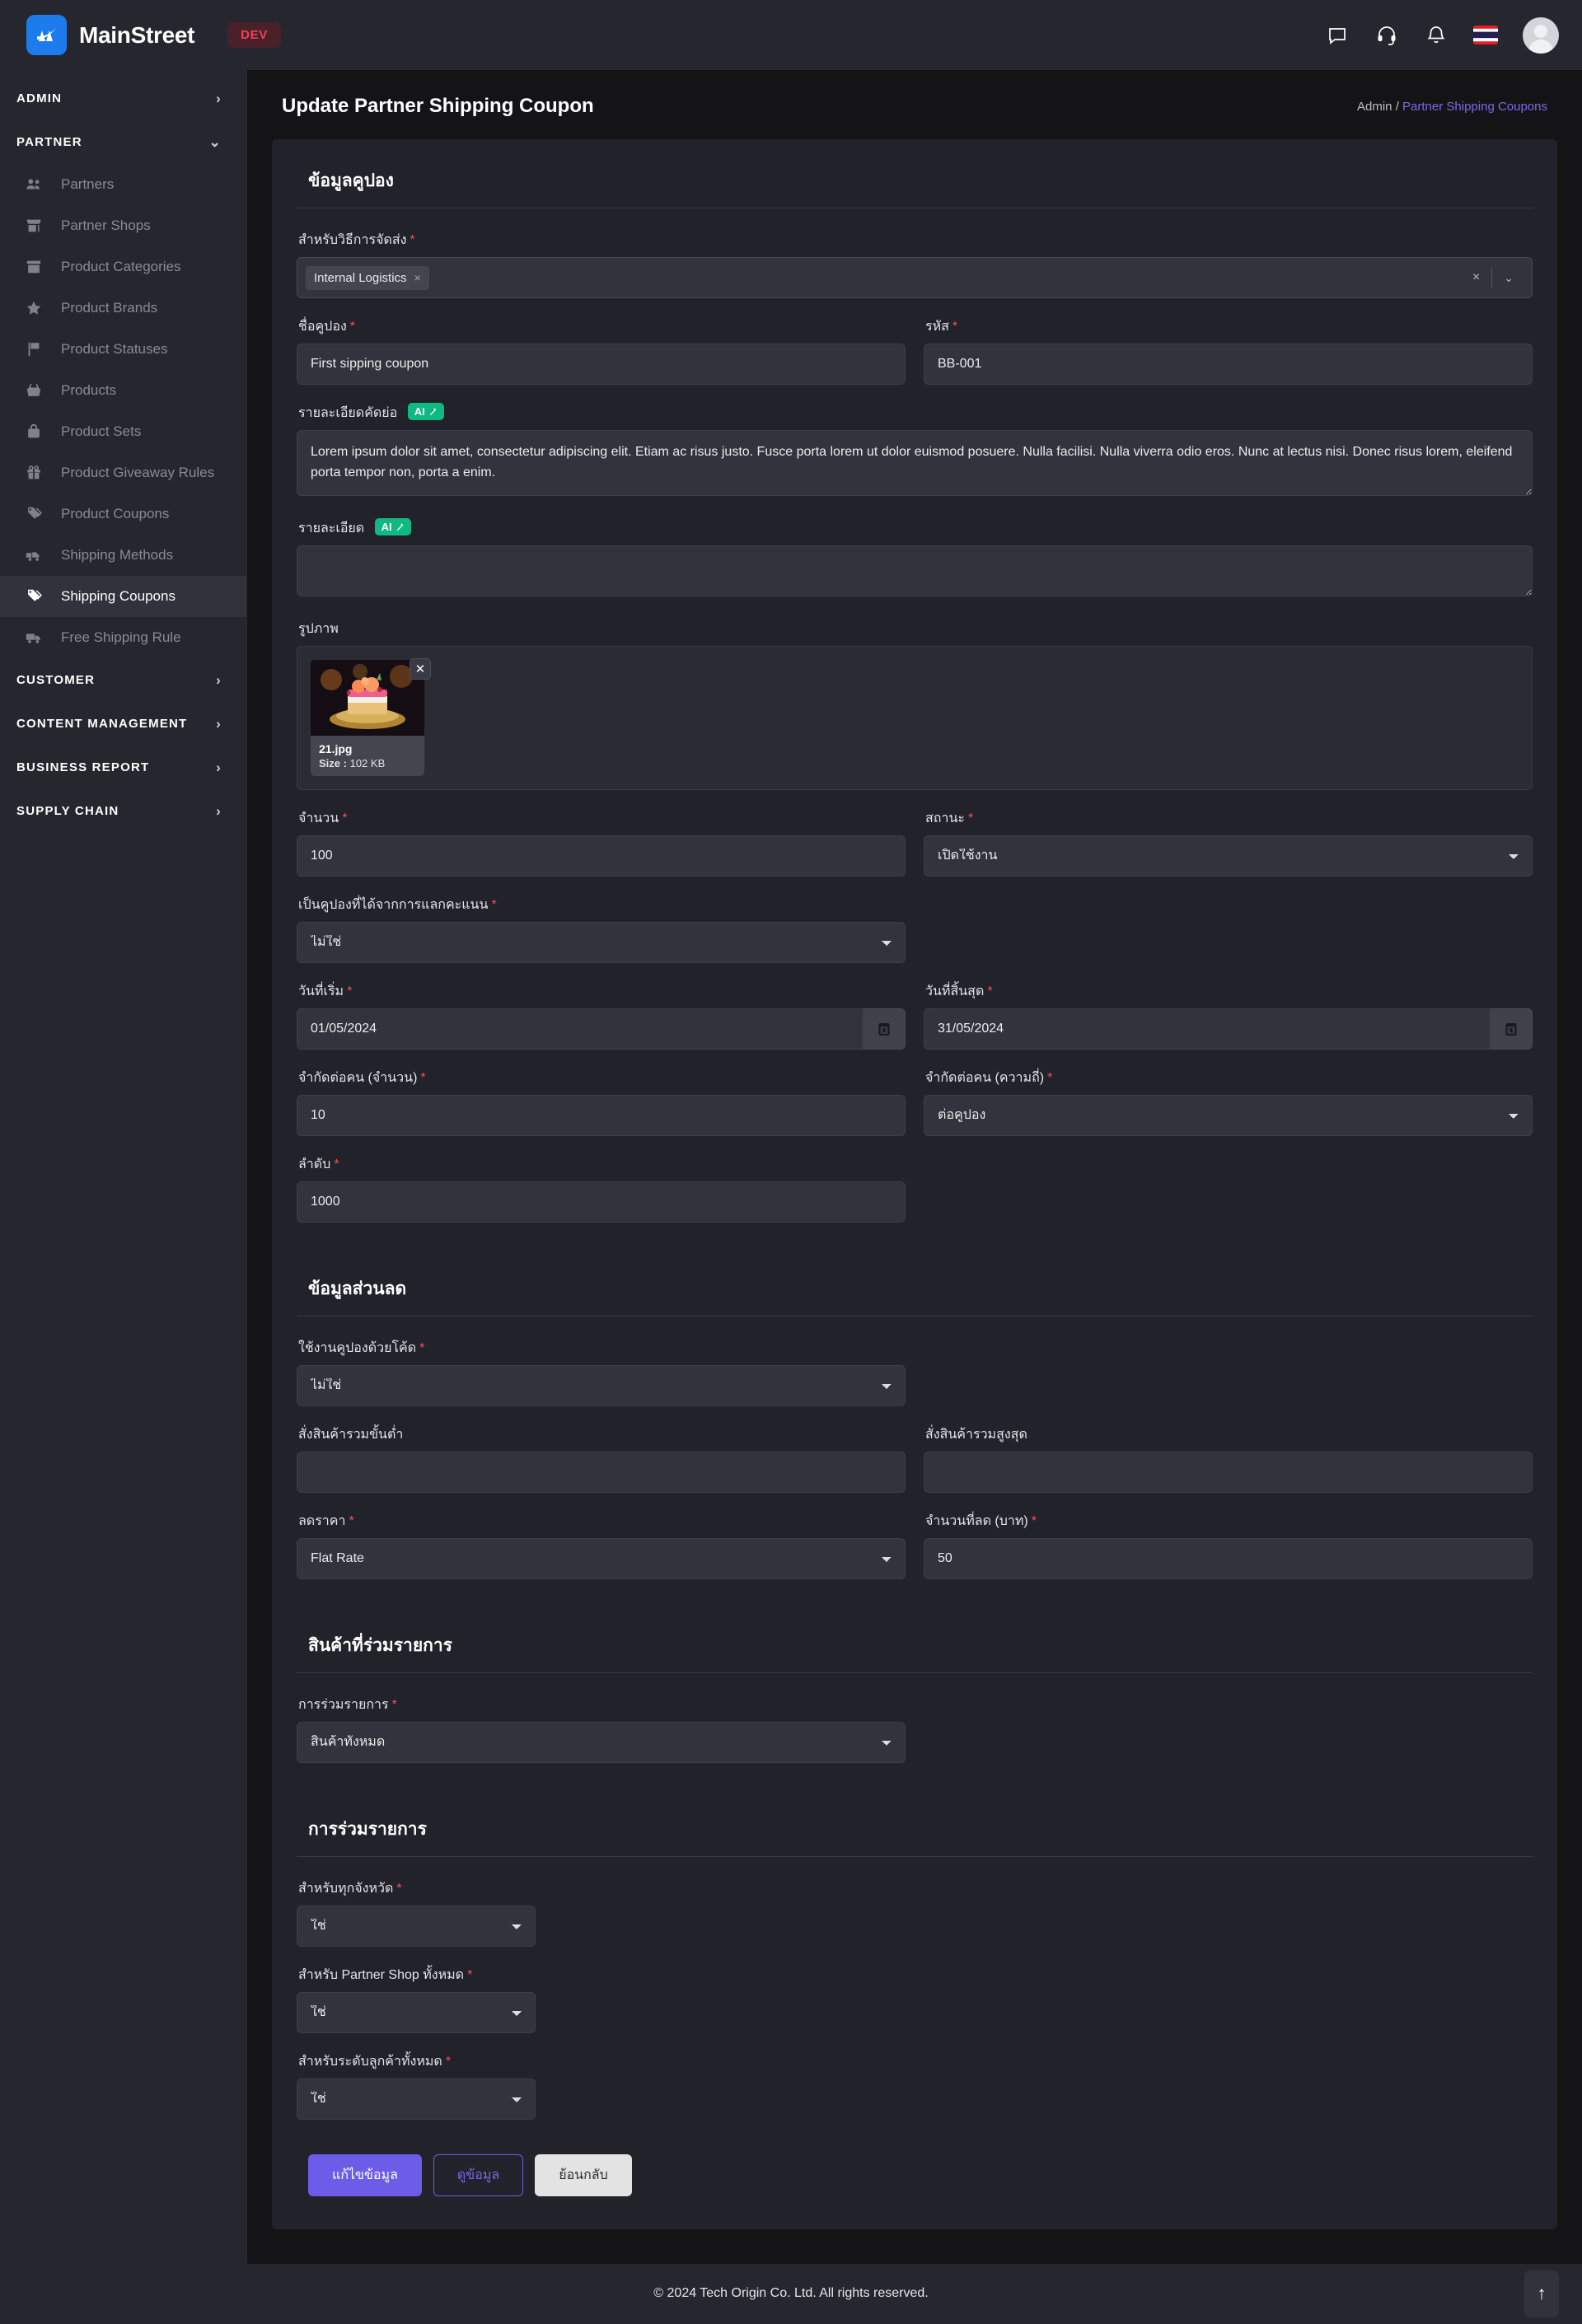 This screenshot has width=1582, height=2324. I want to click on store-icon, so click(33, 226).